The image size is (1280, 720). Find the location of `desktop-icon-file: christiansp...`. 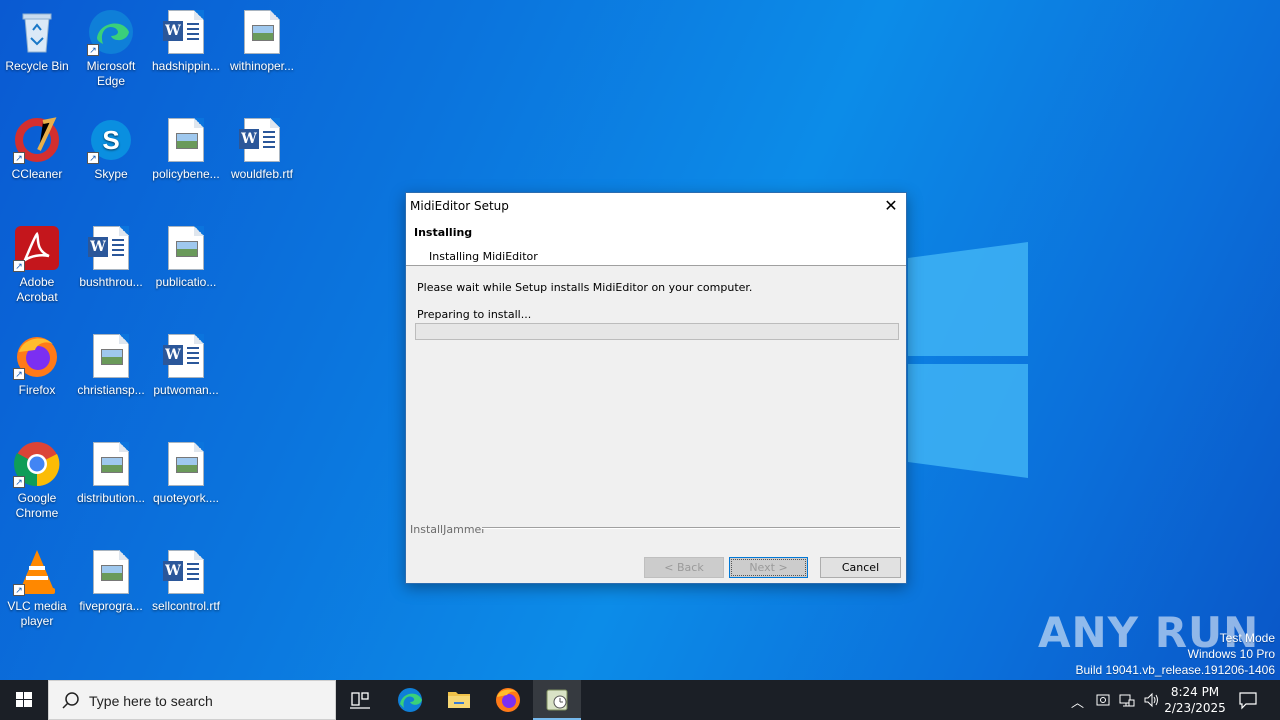

desktop-icon-file: christiansp... is located at coordinates (111, 365).